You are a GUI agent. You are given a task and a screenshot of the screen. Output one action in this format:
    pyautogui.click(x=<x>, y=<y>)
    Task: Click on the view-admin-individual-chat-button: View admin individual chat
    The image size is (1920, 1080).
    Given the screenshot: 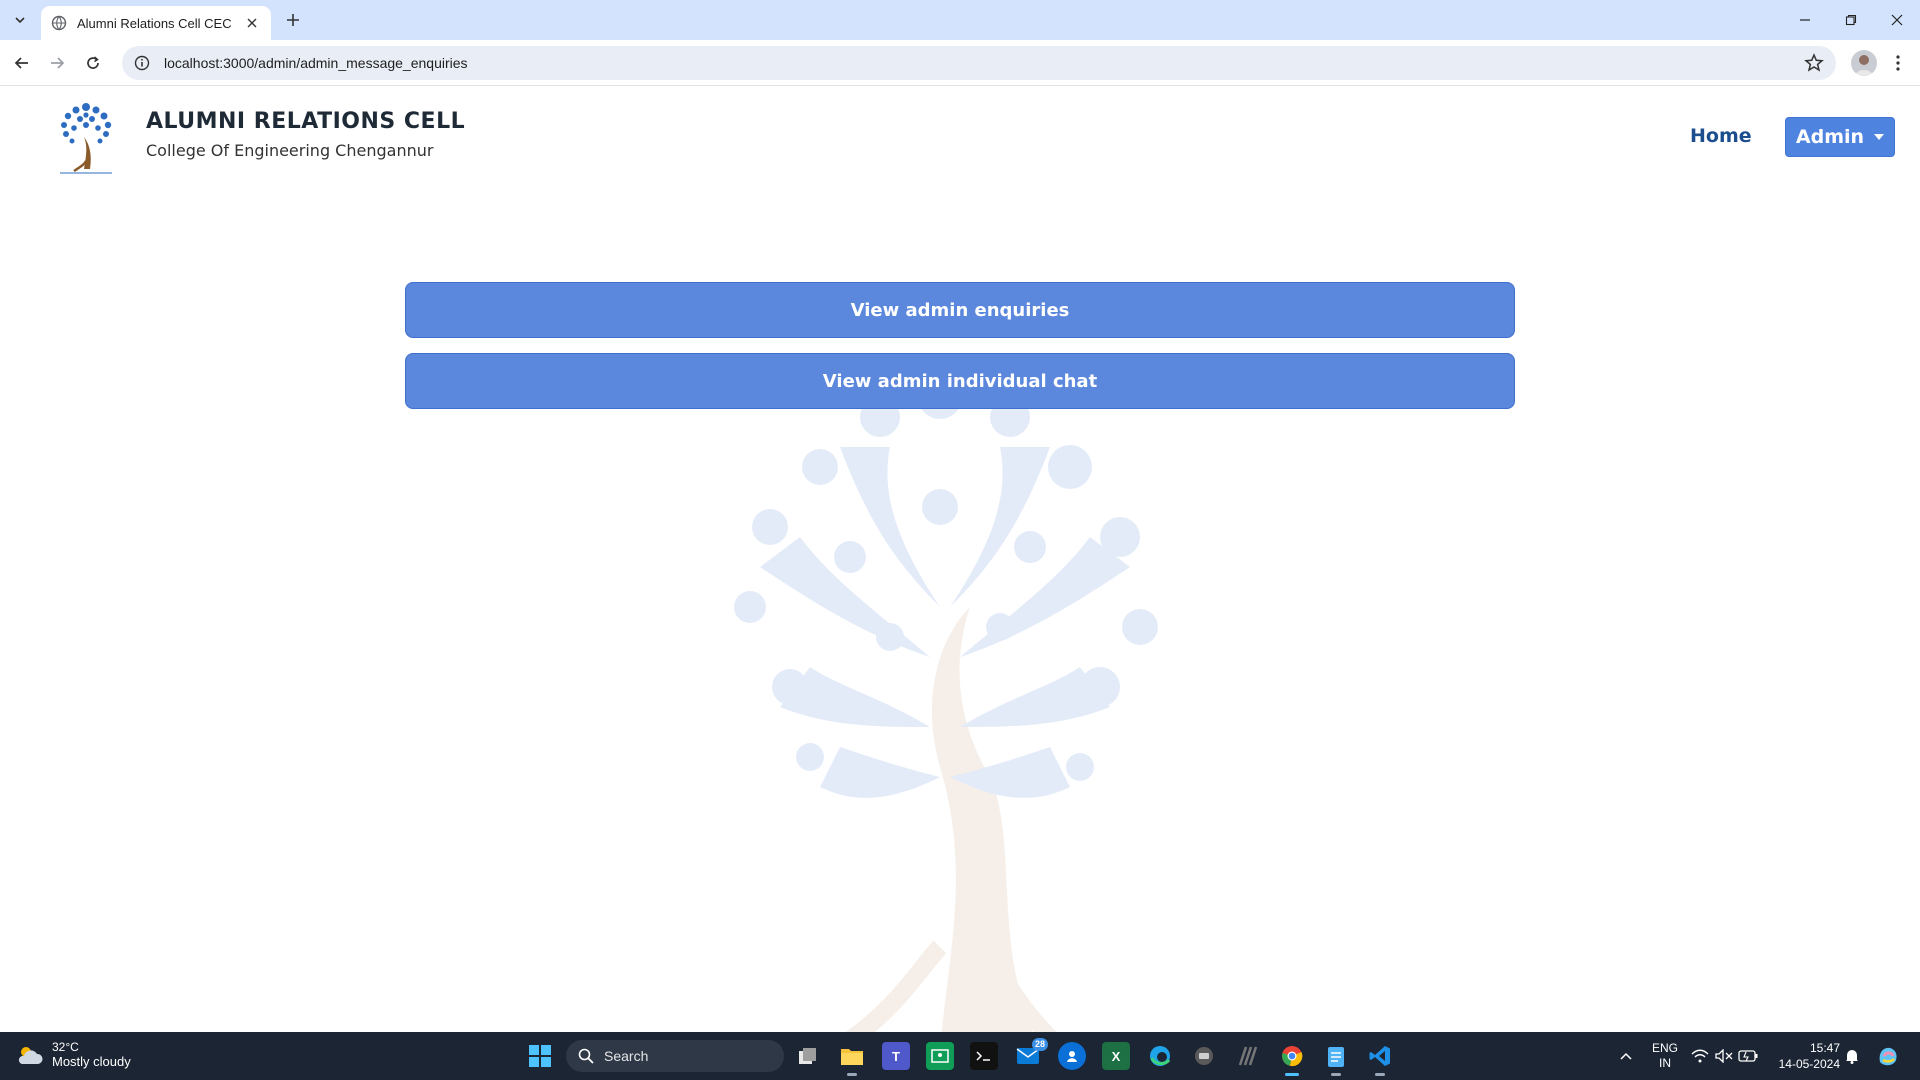 What is the action you would take?
    pyautogui.click(x=960, y=381)
    